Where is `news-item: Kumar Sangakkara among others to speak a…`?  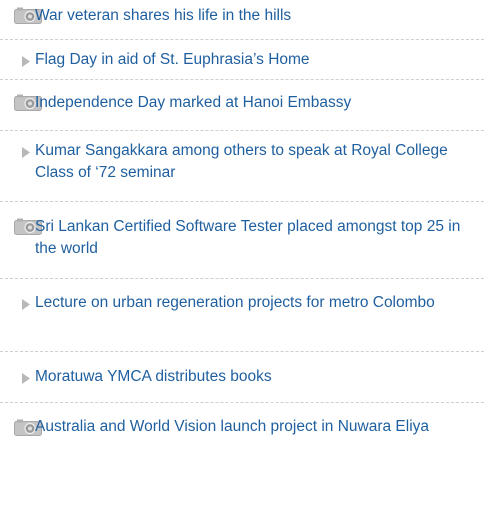 news-item: Kumar Sangakkara among others to speak a… is located at coordinates (242, 166).